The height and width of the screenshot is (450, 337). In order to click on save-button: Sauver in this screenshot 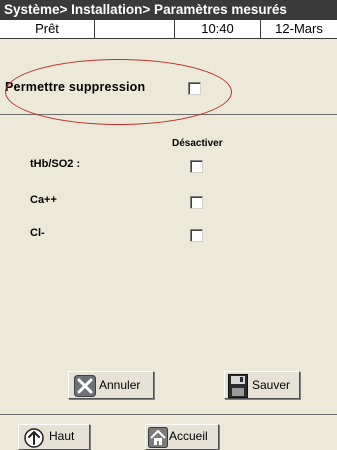, I will do `click(262, 385)`.